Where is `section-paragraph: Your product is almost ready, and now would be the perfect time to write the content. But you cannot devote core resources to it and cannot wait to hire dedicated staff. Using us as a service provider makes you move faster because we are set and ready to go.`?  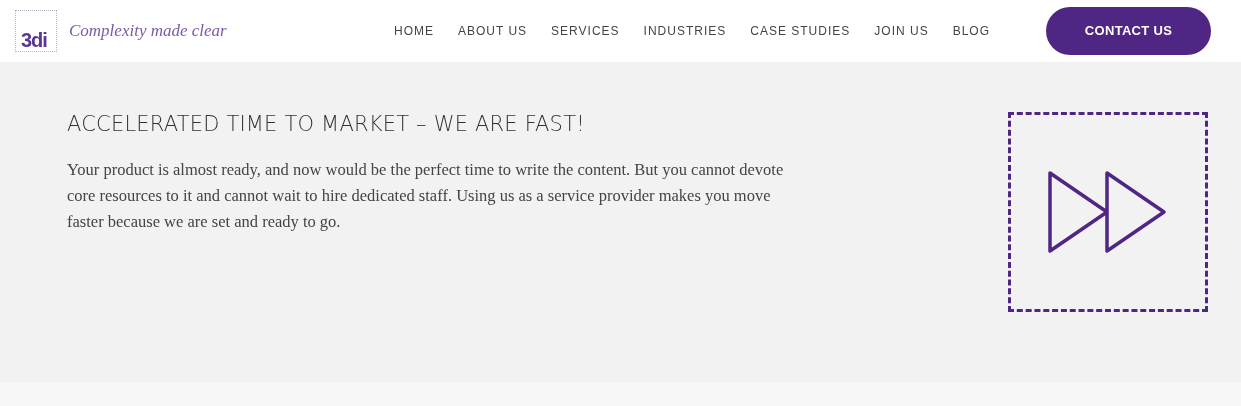
section-paragraph: Your product is almost ready, and now would be the perfect time to write the content. But you cannot devote core resources to it and cannot wait to hire dedicated staff. Using us as a service provider makes you move faster because we are set and ready to go. is located at coordinates (426, 196).